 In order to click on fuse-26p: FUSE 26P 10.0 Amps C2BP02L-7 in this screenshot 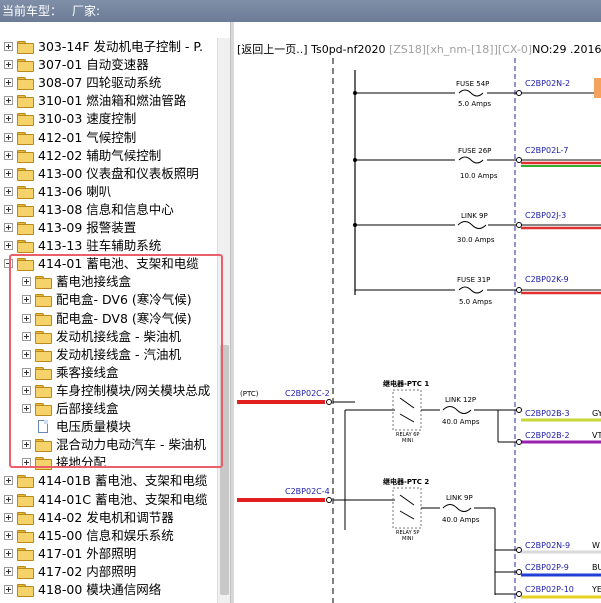, I will do `click(478, 163)`.